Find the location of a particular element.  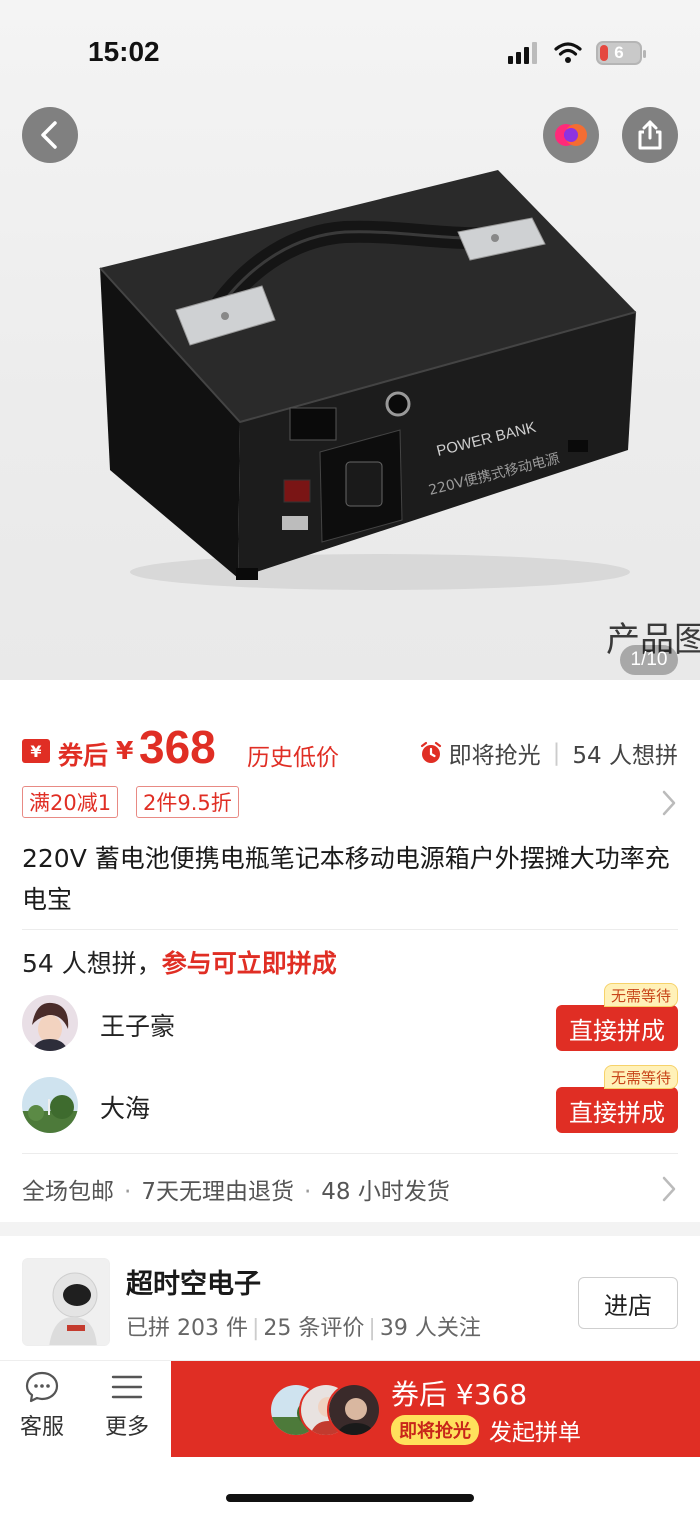

want-text: 54 人想拼， is located at coordinates (92, 963).